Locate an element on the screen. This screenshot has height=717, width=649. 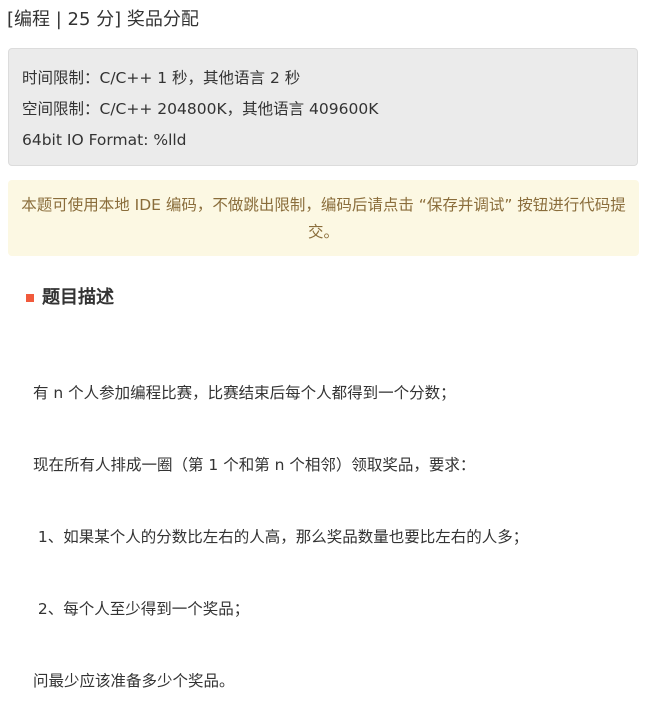
description-line: 1、如果某个人的分数比左右的人高，那么奖品数量也要比左右的人多； is located at coordinates (281, 537).